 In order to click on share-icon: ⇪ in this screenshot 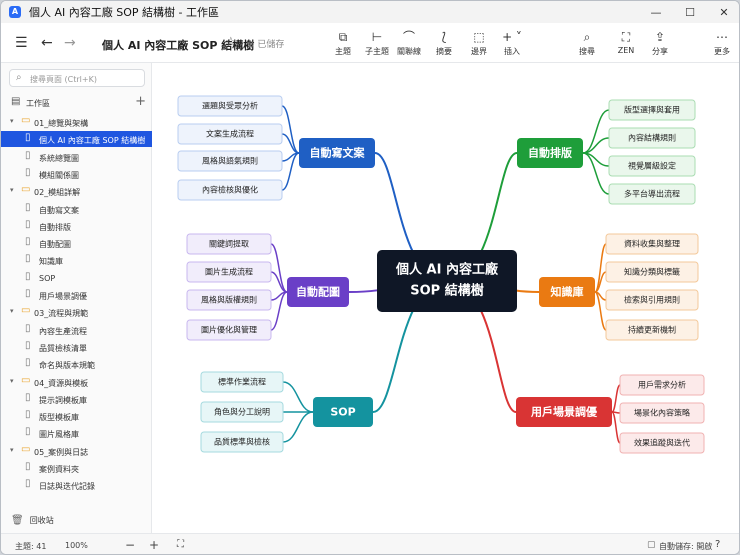, I will do `click(660, 37)`.